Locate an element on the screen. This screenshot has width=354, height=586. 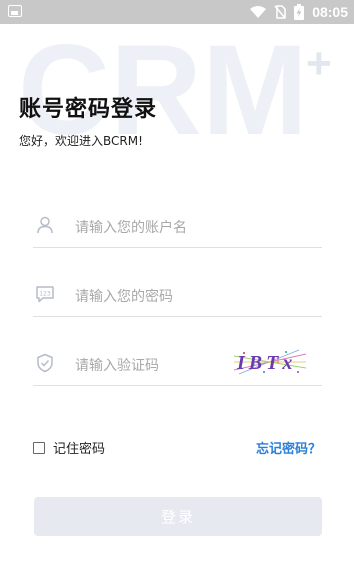
page-subtitle: 您好，欢迎进入BCRM! is located at coordinates (81, 141).